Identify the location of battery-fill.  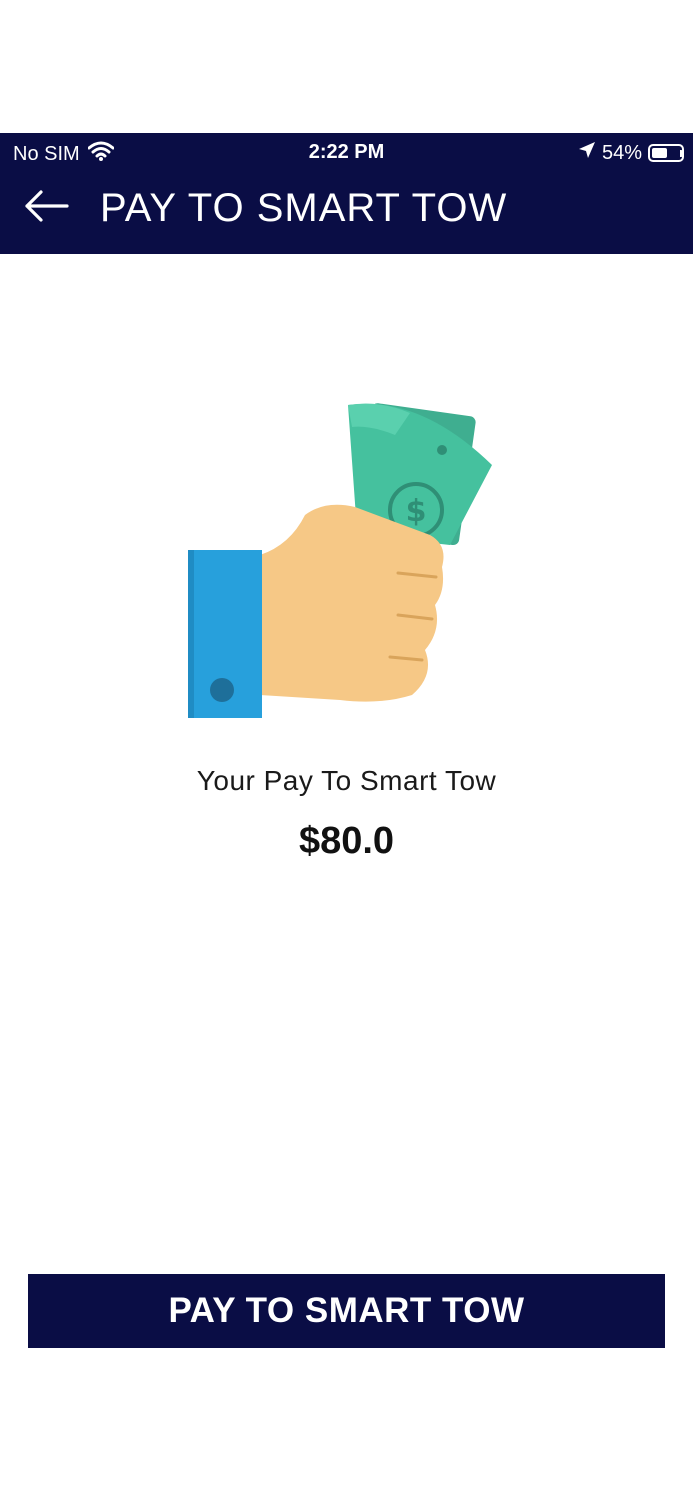
(660, 153).